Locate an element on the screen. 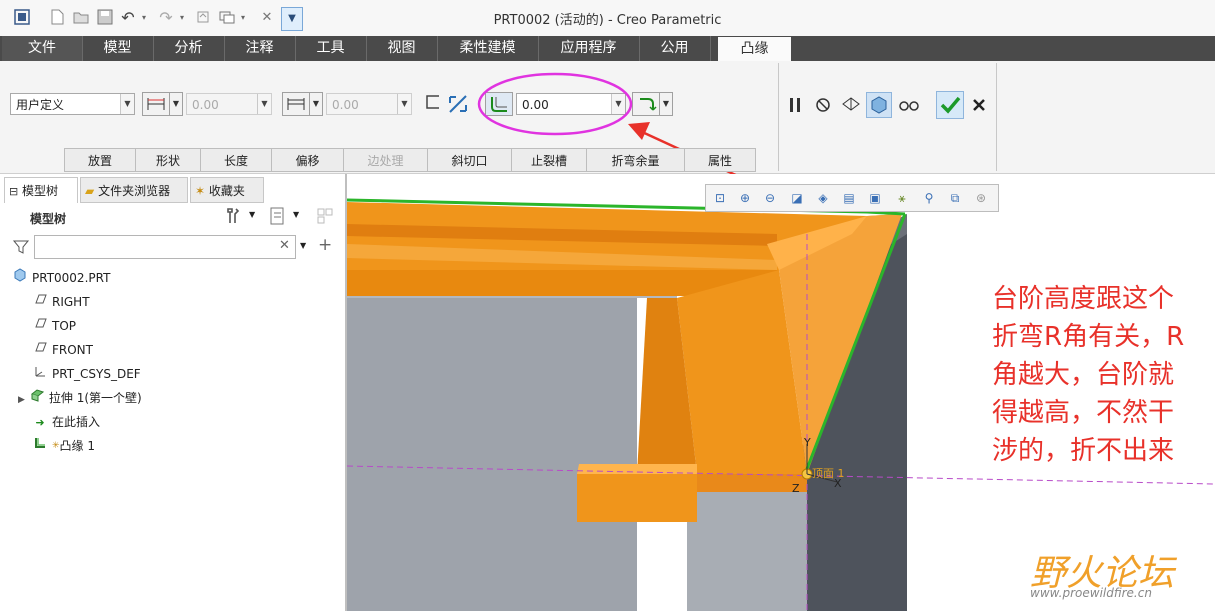 The height and width of the screenshot is (611, 1215). nav-tab-label: 收藏夹 is located at coordinates (226, 191).